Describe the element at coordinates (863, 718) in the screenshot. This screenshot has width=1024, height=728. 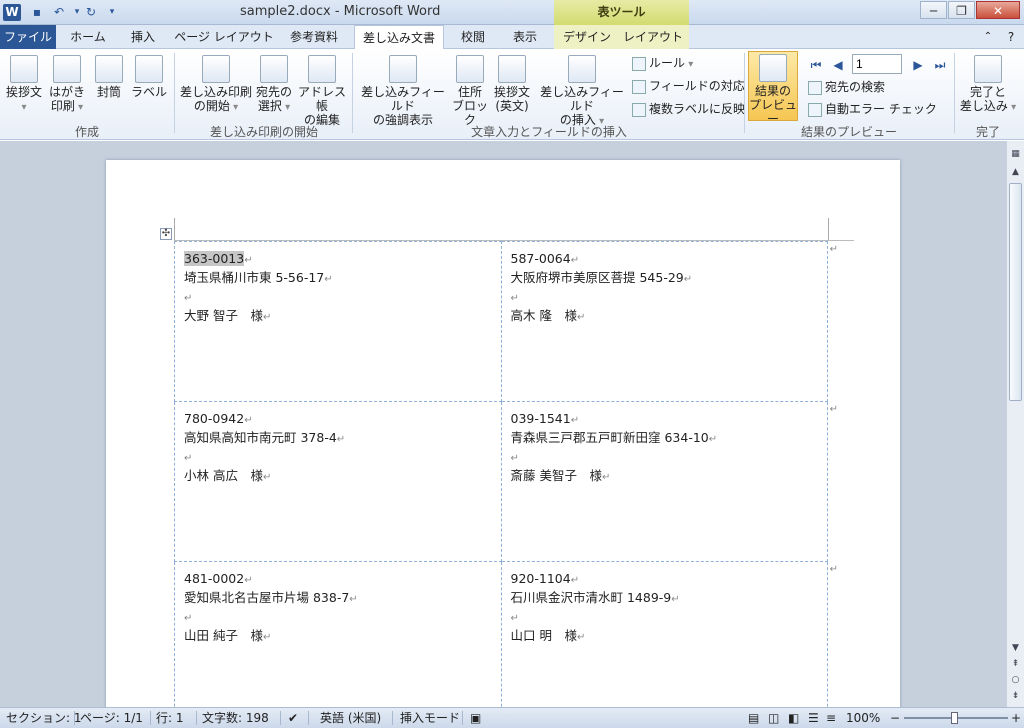
I see `zoom-level: 100%` at that location.